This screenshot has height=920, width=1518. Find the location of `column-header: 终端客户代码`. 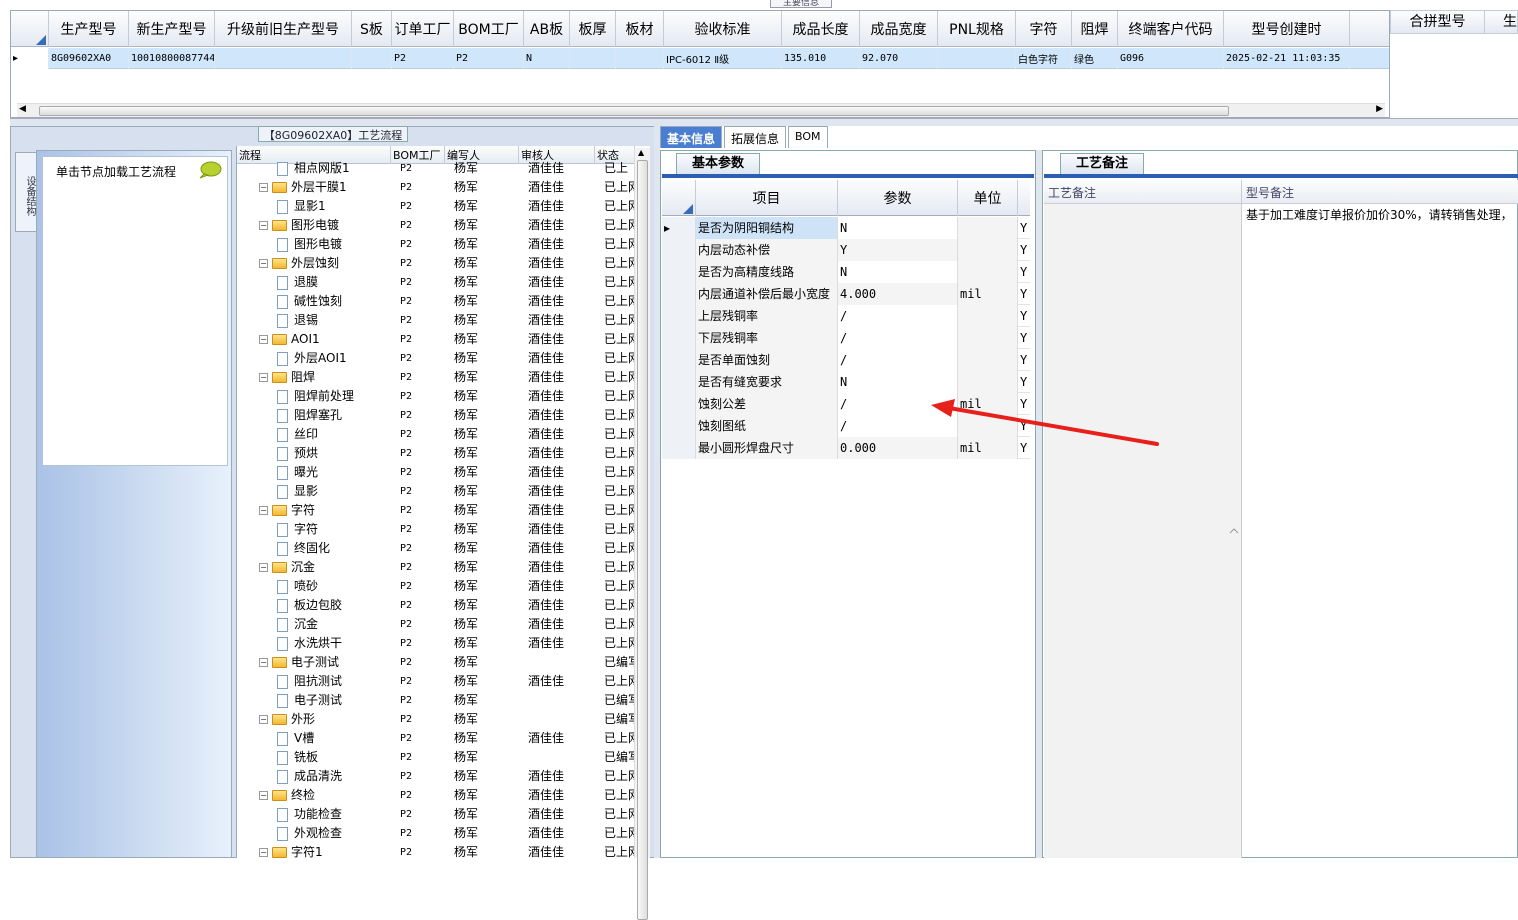

column-header: 终端客户代码 is located at coordinates (1171, 29).